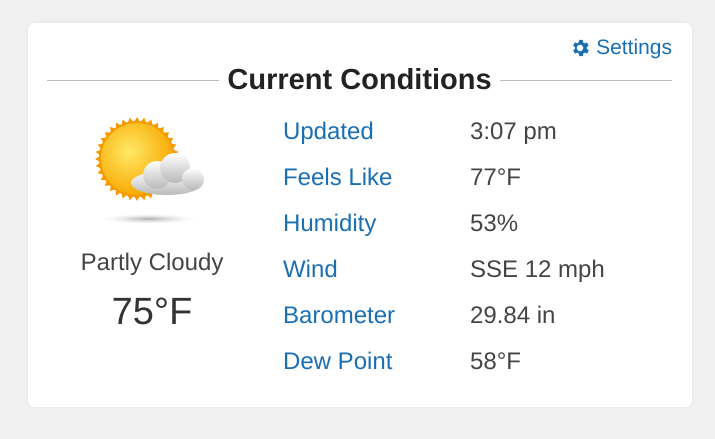 The height and width of the screenshot is (439, 715). I want to click on detail-label: Wind, so click(311, 270).